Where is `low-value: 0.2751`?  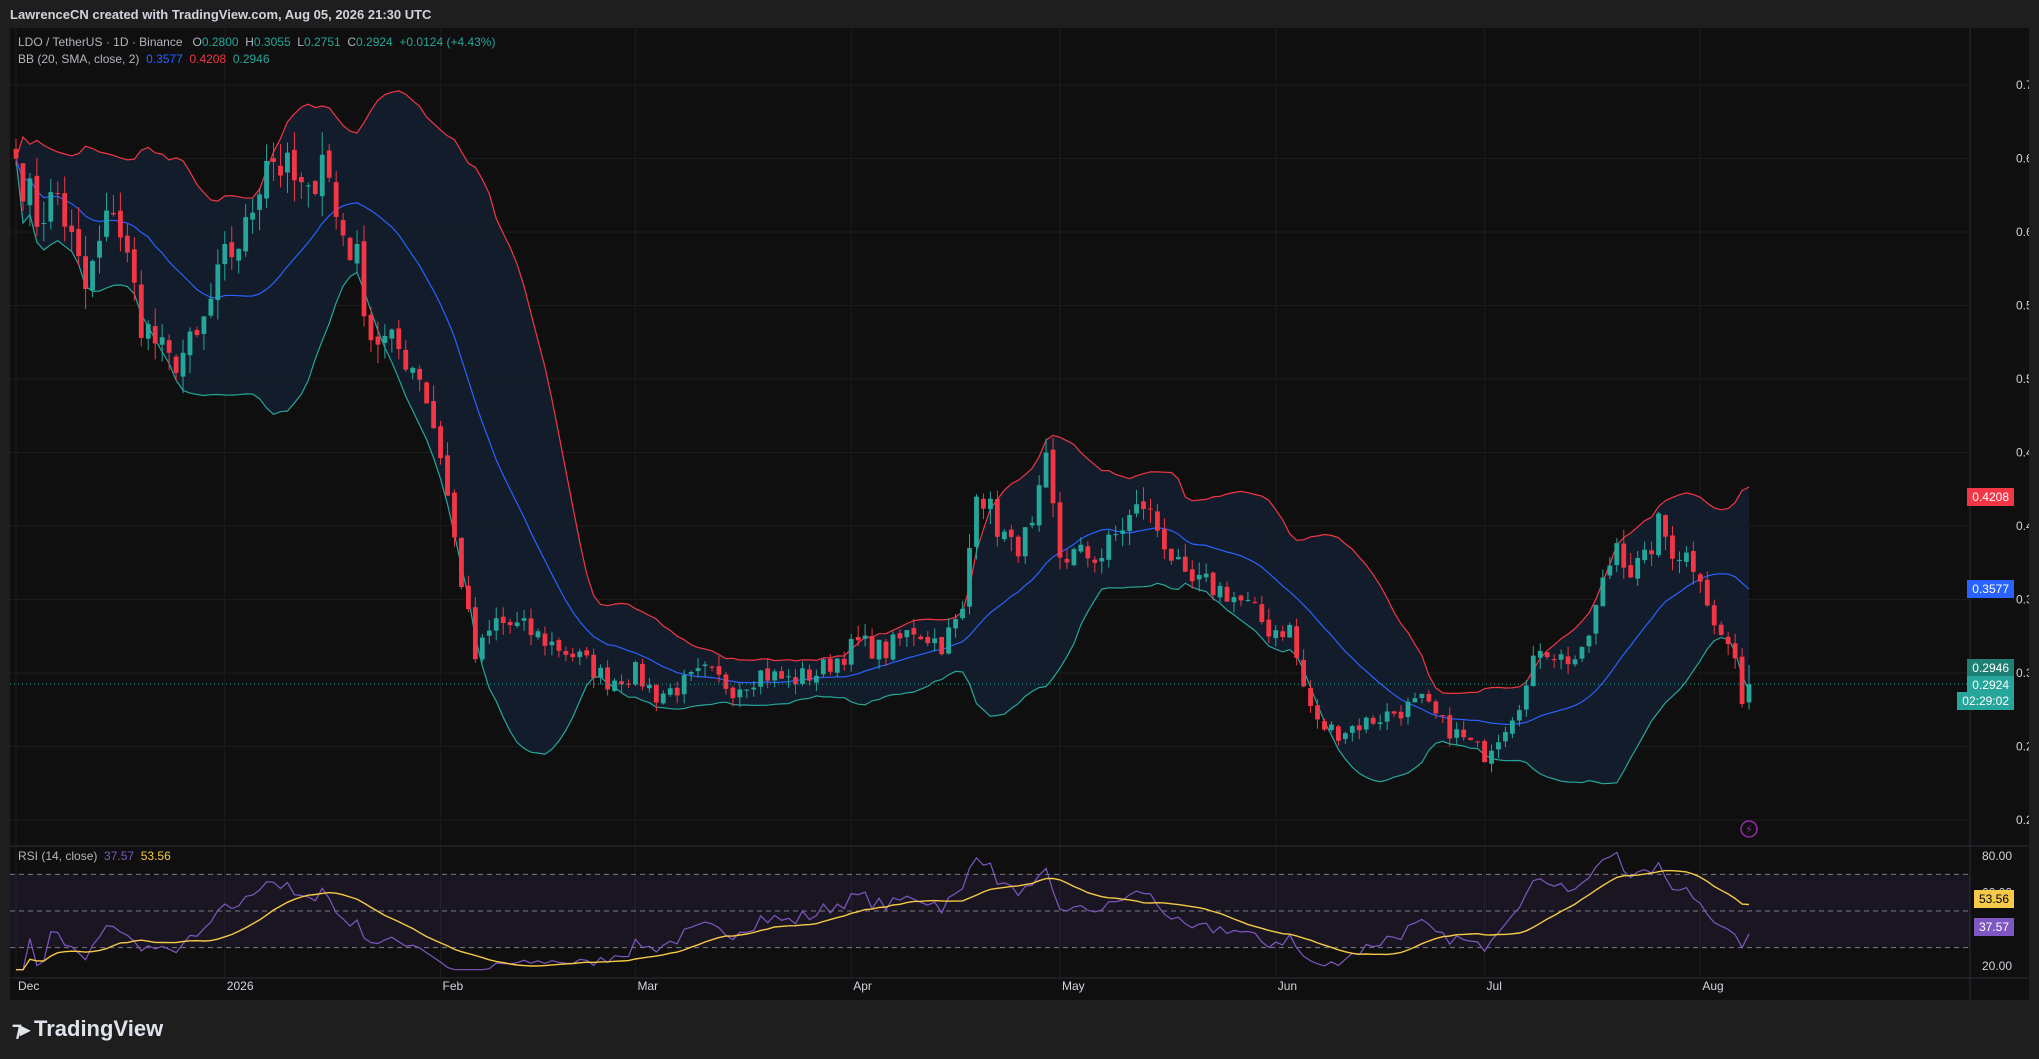 low-value: 0.2751 is located at coordinates (322, 42).